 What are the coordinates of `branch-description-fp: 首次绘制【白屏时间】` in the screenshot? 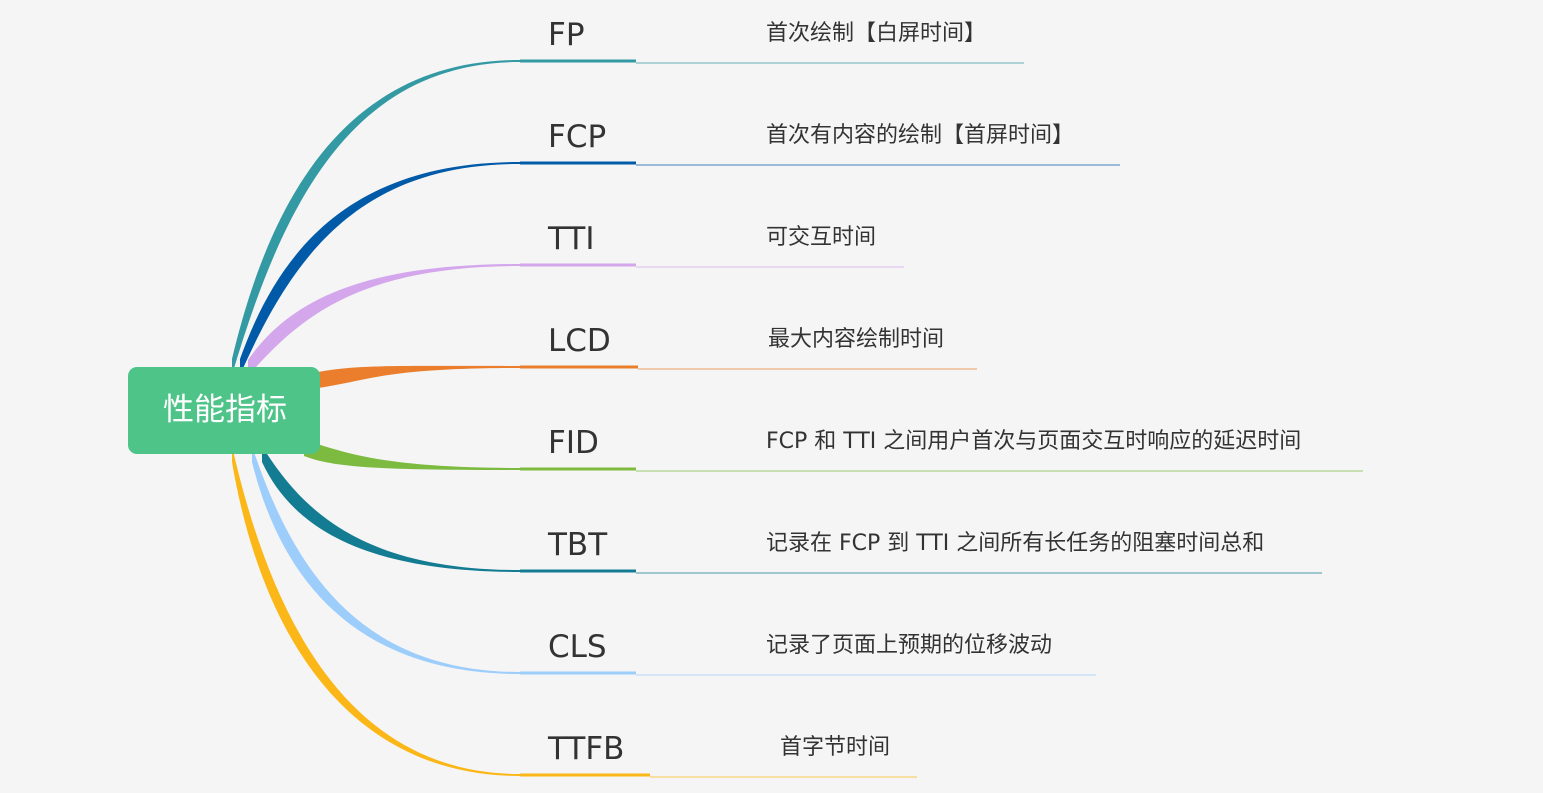 It's located at (876, 34).